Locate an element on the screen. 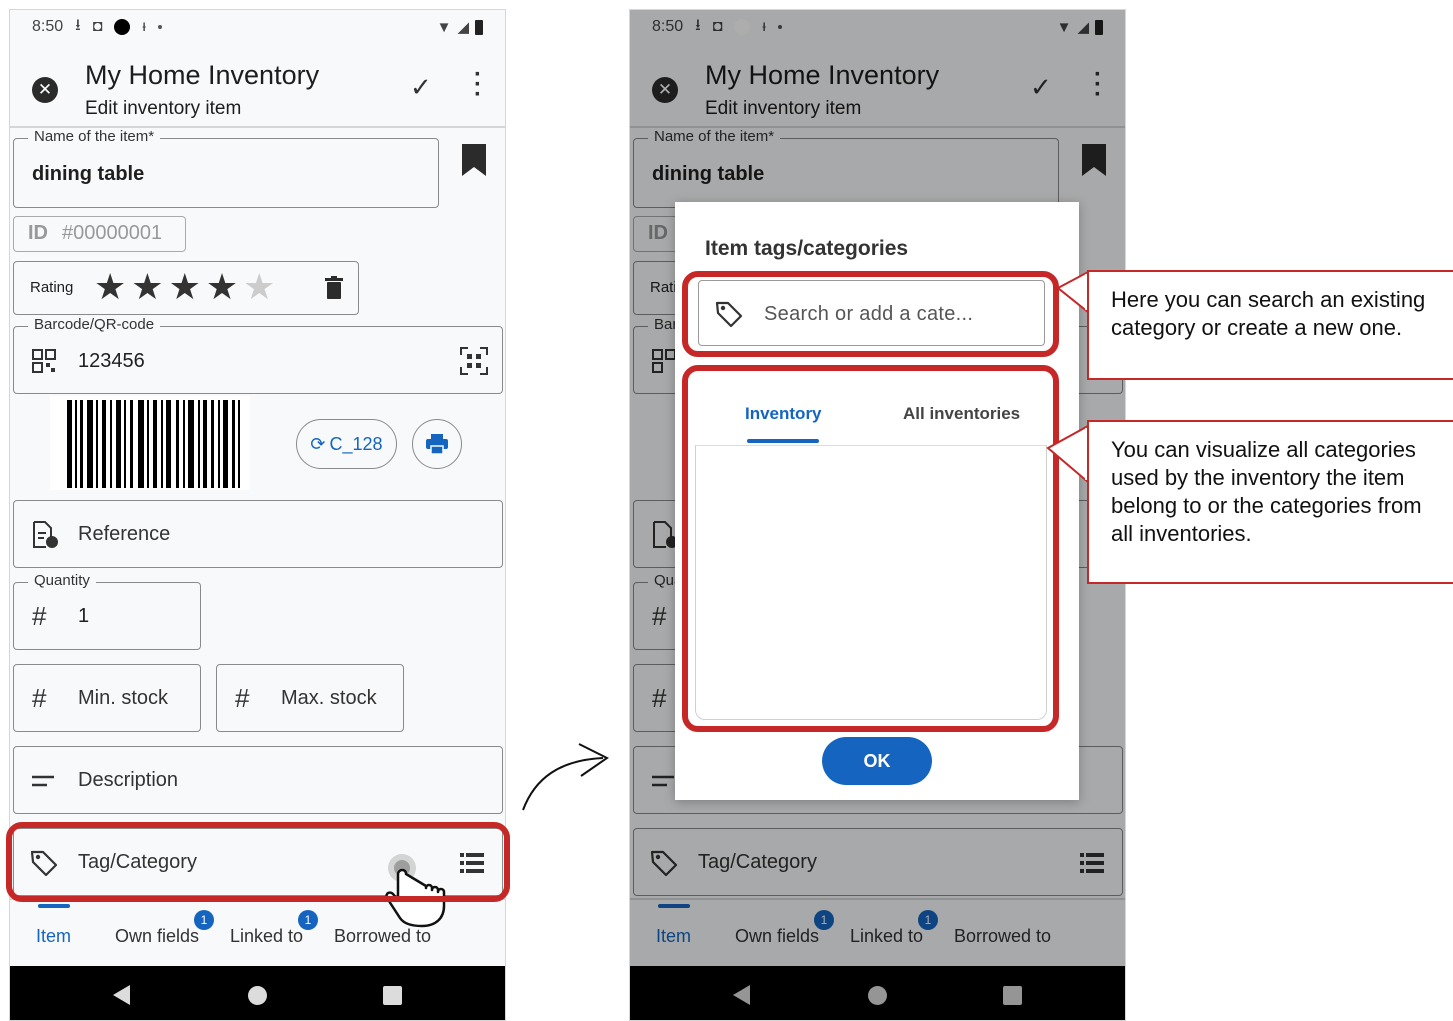  id-value: #00000001 is located at coordinates (112, 233).